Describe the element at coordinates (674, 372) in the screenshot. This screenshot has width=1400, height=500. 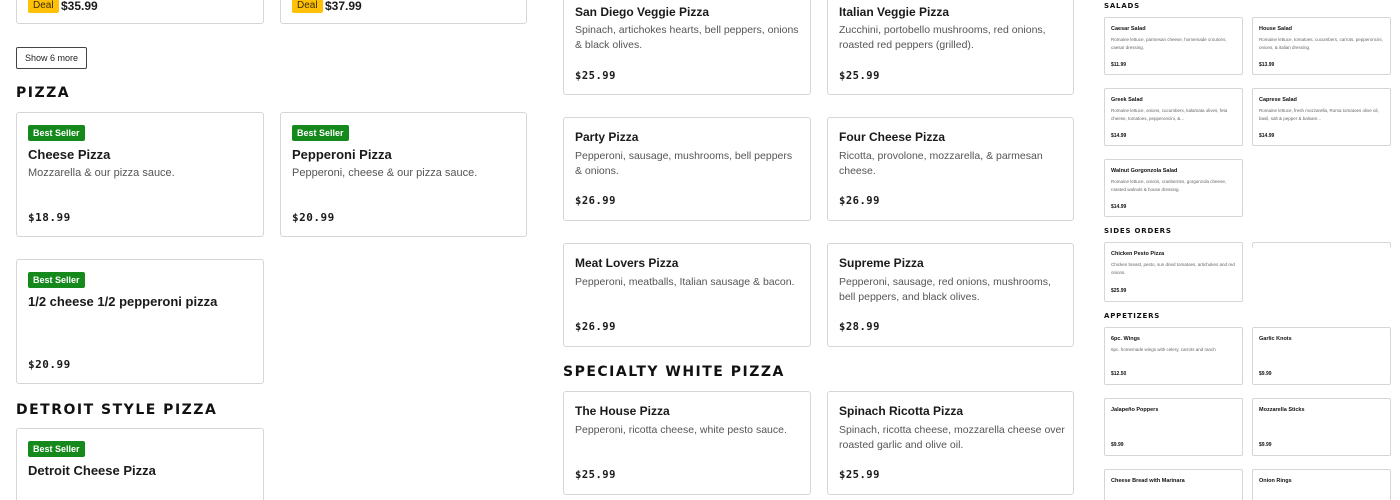
I see `section-title-white-pizza: specialty white pizza` at that location.